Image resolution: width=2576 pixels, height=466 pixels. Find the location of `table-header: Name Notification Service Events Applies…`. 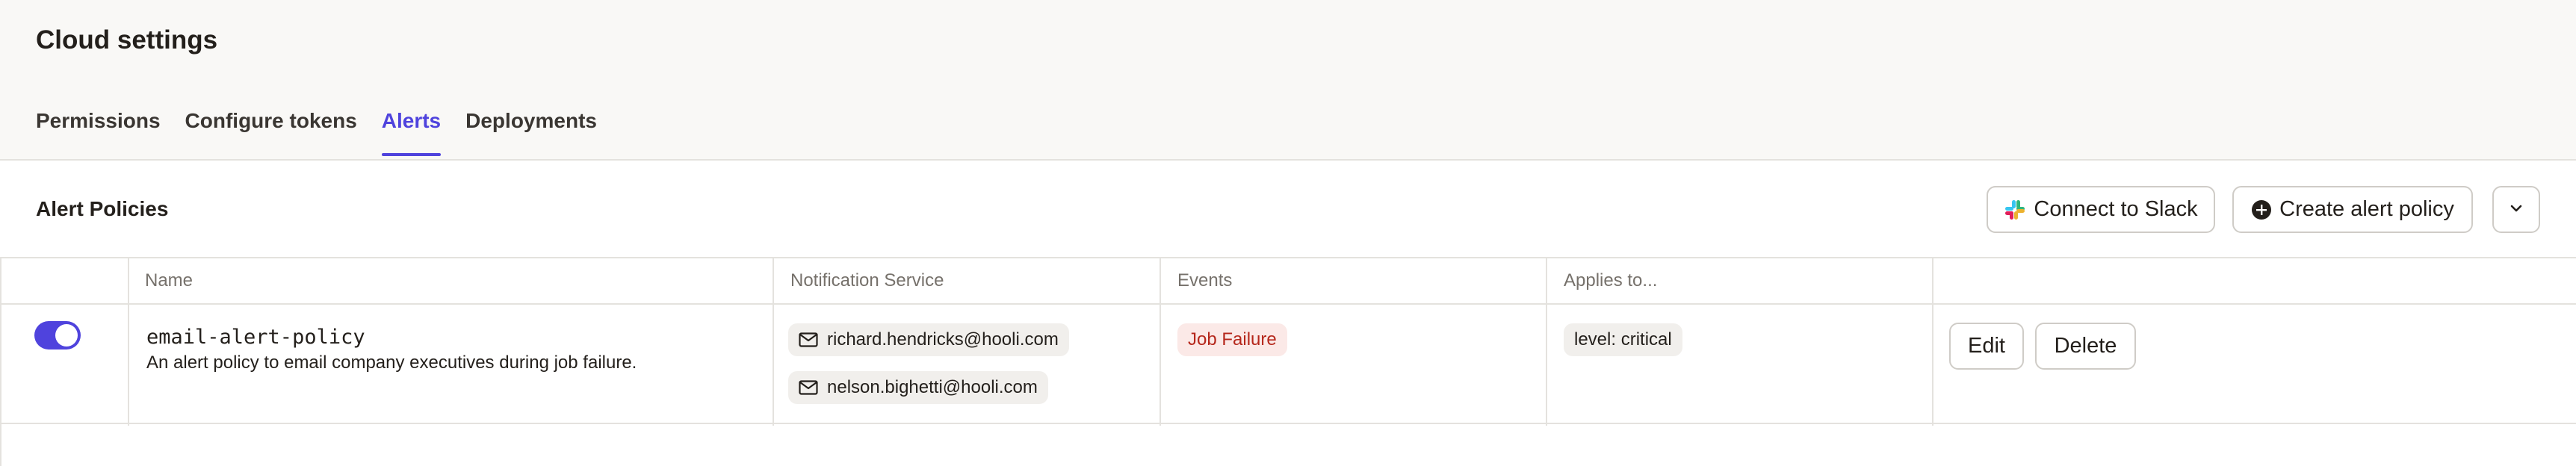

table-header: Name Notification Service Events Applies… is located at coordinates (1288, 281).